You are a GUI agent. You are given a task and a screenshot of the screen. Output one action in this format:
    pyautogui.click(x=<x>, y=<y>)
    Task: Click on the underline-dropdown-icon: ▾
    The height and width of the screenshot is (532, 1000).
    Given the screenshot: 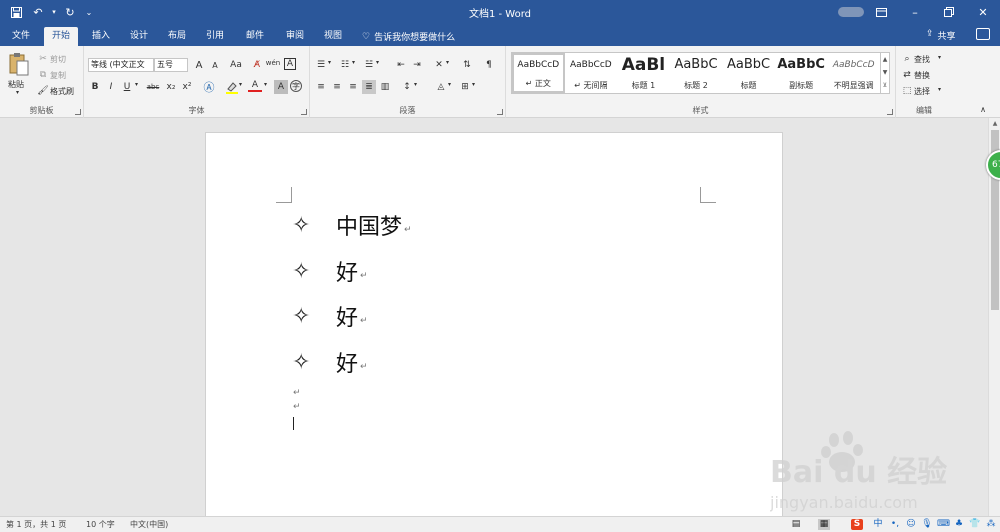 What is the action you would take?
    pyautogui.click(x=136, y=84)
    